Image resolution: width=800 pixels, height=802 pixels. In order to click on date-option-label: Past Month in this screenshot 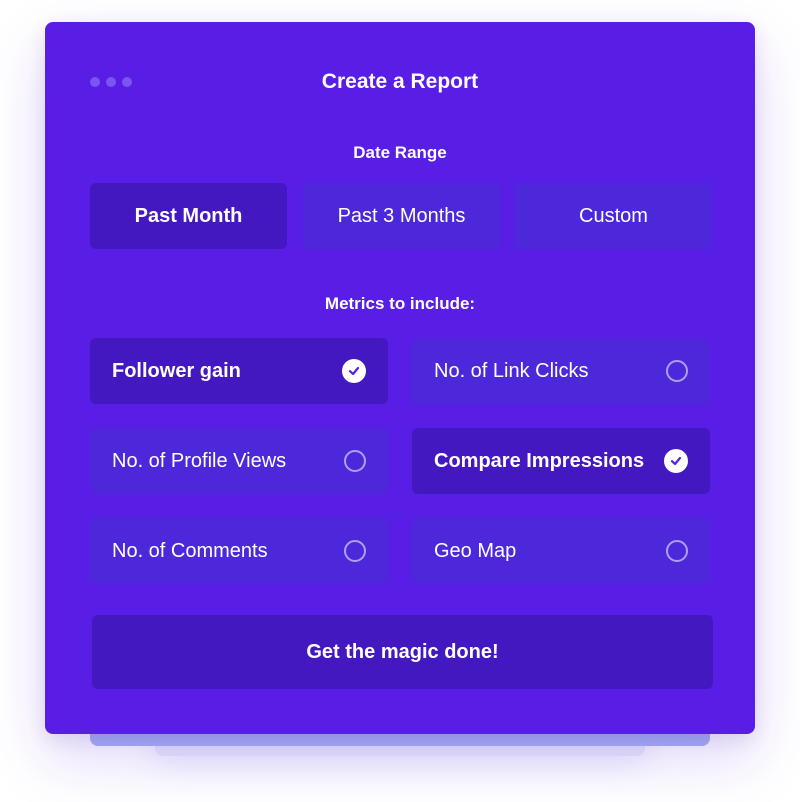, I will do `click(188, 215)`.